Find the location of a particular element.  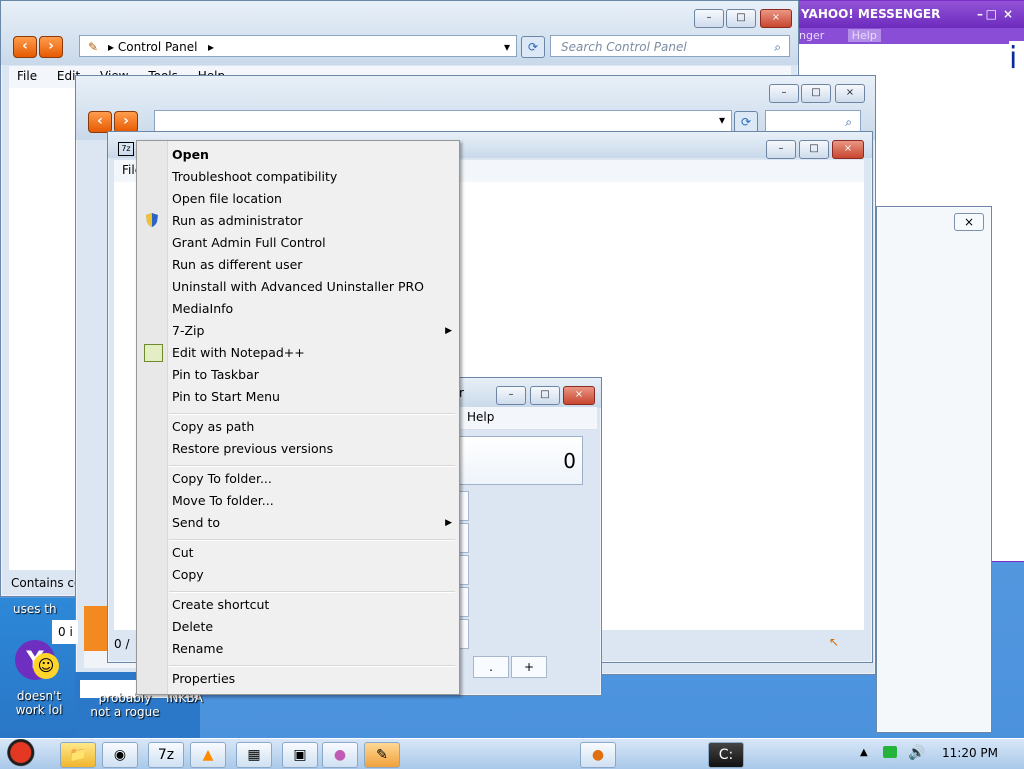

shield-icon is located at coordinates (152, 220).